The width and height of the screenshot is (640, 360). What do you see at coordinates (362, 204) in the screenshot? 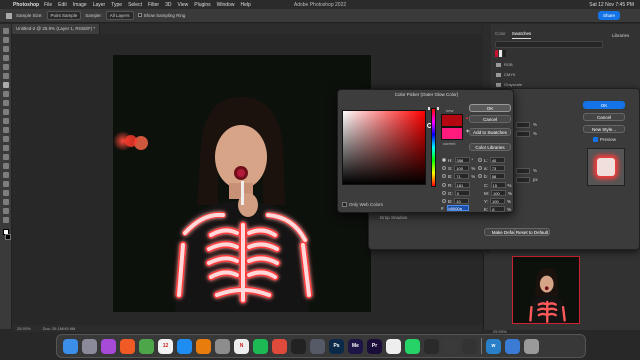
I see `only-web-colors-checkbox: Only Web Colors` at bounding box center [362, 204].